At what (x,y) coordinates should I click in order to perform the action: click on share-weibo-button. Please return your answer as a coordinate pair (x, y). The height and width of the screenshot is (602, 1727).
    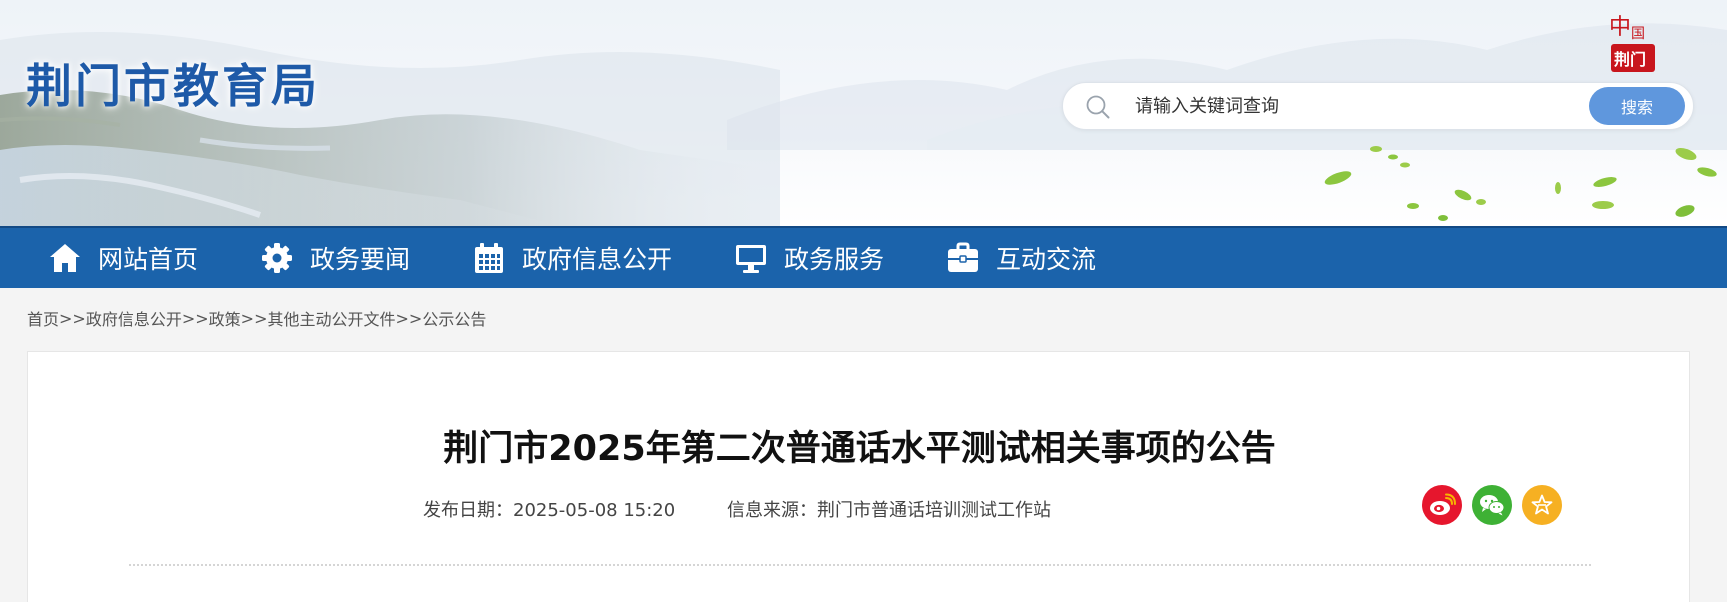
    Looking at the image, I should click on (1442, 505).